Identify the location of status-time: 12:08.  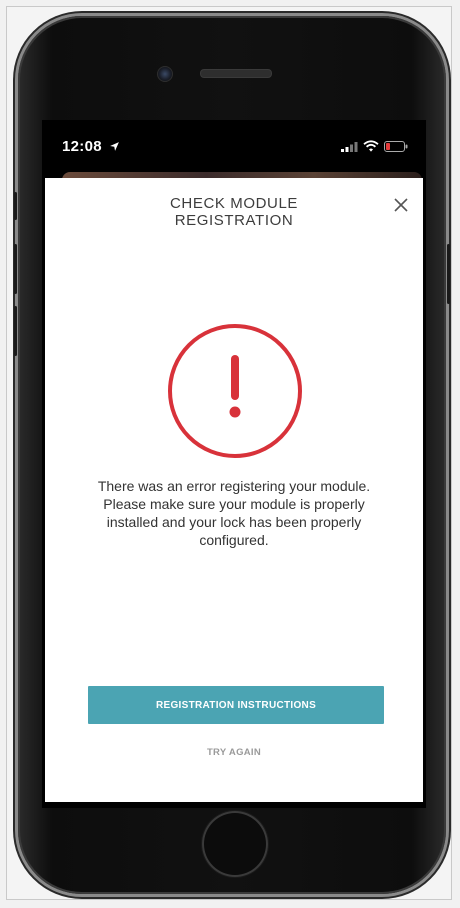
(91, 146).